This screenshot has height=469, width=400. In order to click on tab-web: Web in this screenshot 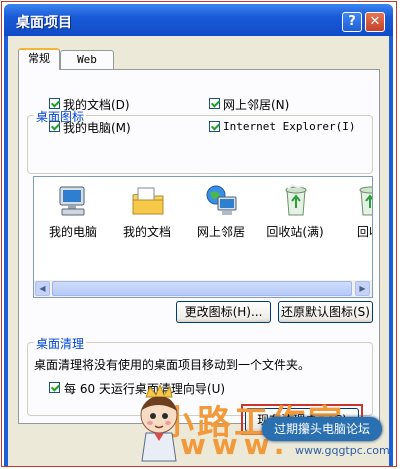, I will do `click(87, 60)`.